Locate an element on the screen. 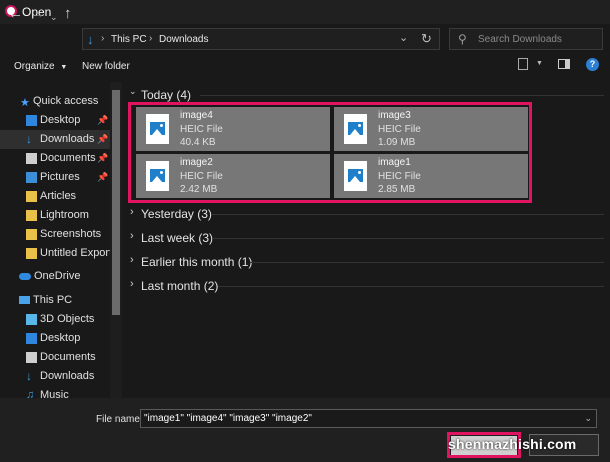  address-bar: ↓ › This PC › Downloads ⌄ ↻ is located at coordinates (261, 39).